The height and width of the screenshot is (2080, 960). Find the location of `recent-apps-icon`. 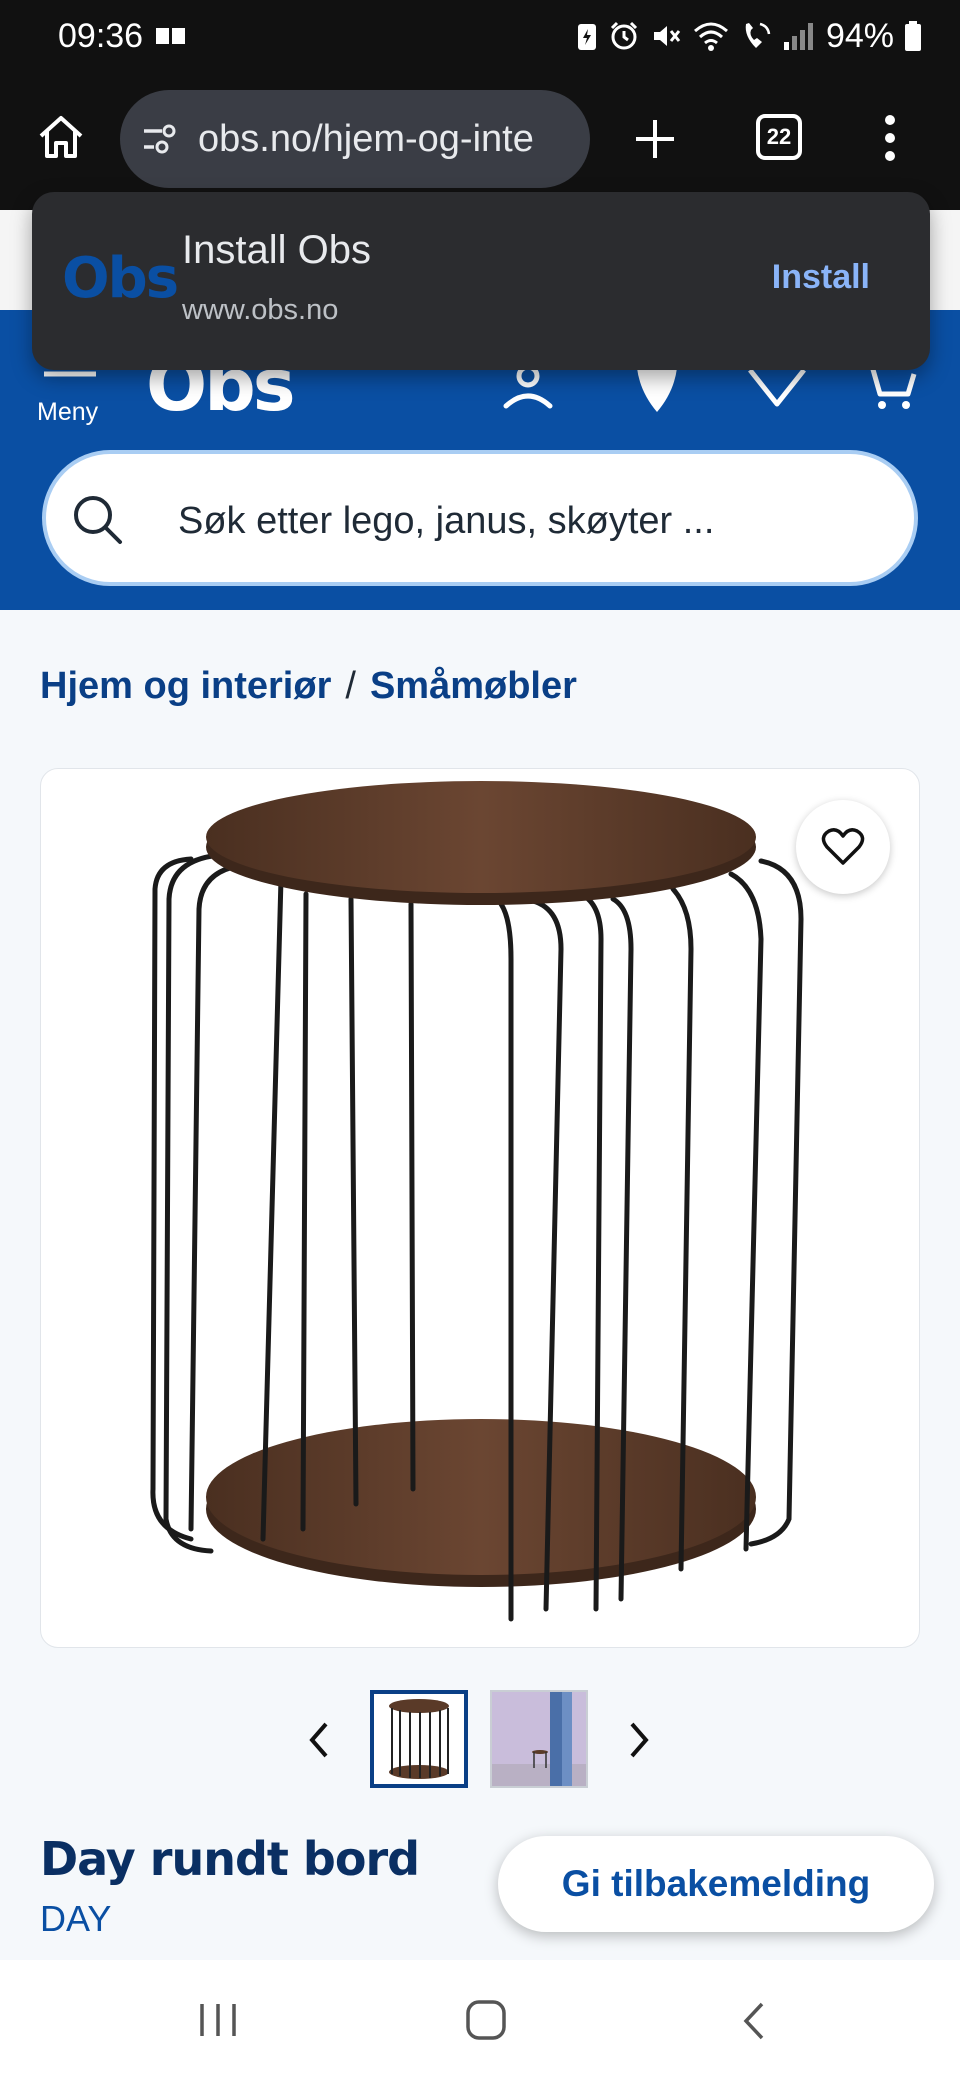

recent-apps-icon is located at coordinates (218, 2020).